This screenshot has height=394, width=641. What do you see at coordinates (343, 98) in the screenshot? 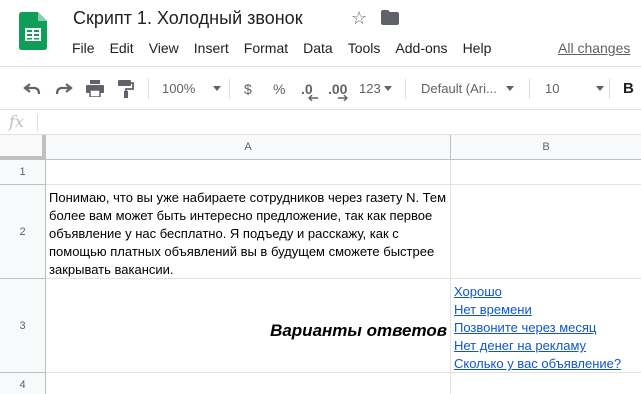
I see `arrow-right-icon` at bounding box center [343, 98].